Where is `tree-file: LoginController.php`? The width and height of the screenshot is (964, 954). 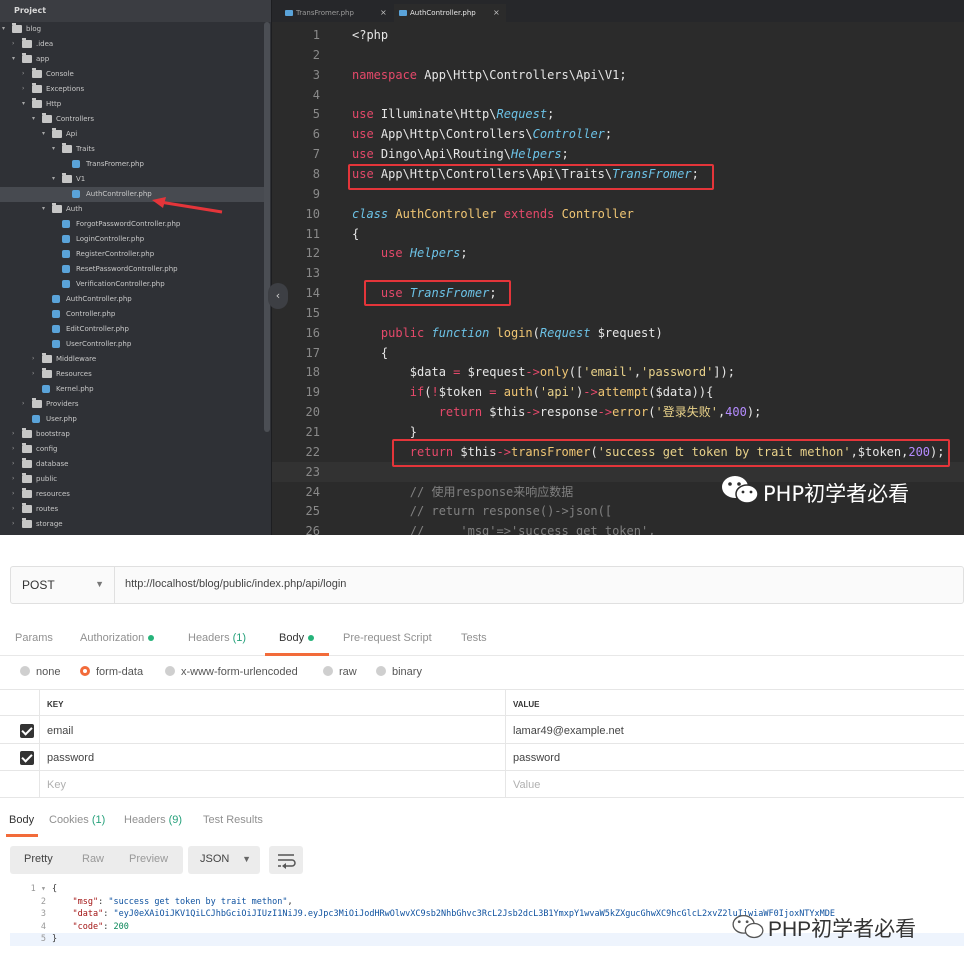 tree-file: LoginController.php is located at coordinates (132, 239).